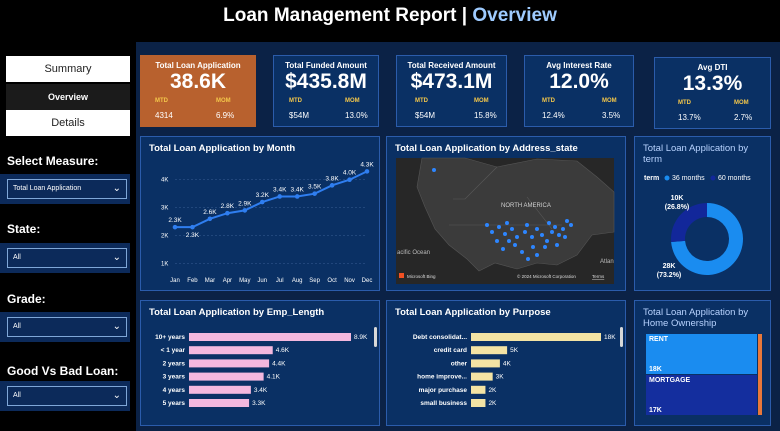 This screenshot has width=780, height=431. I want to click on measure-select-value: Total Loan Application, so click(47, 188).